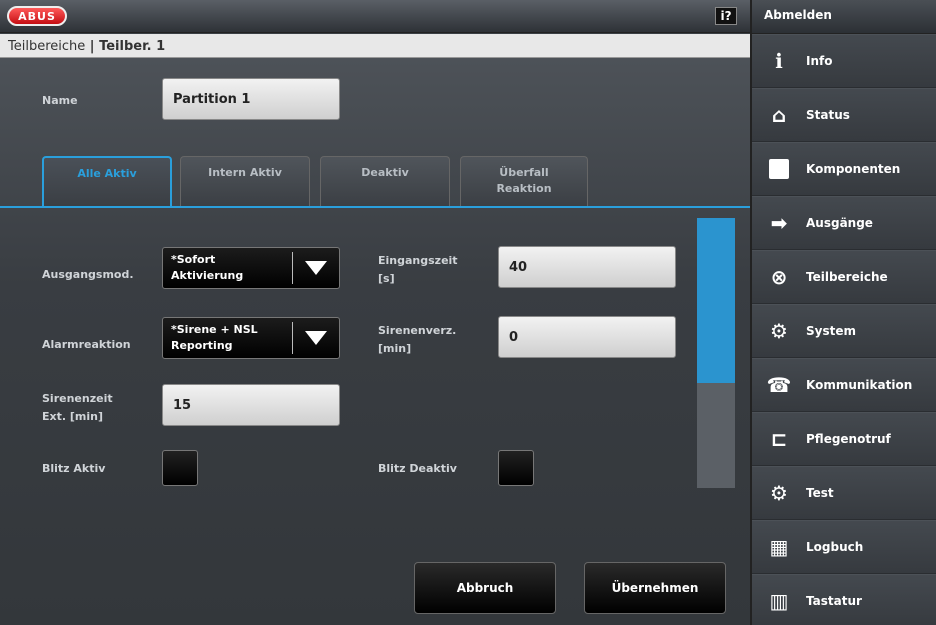 The image size is (936, 625). Describe the element at coordinates (828, 115) in the screenshot. I see `sidebar-item-label: Status` at that location.